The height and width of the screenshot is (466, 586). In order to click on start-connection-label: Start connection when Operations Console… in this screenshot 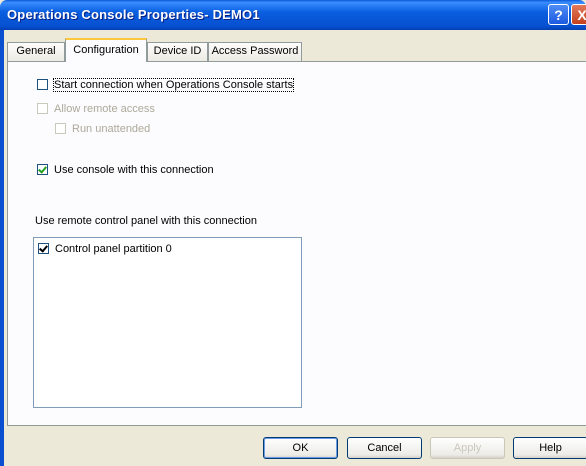, I will do `click(173, 84)`.